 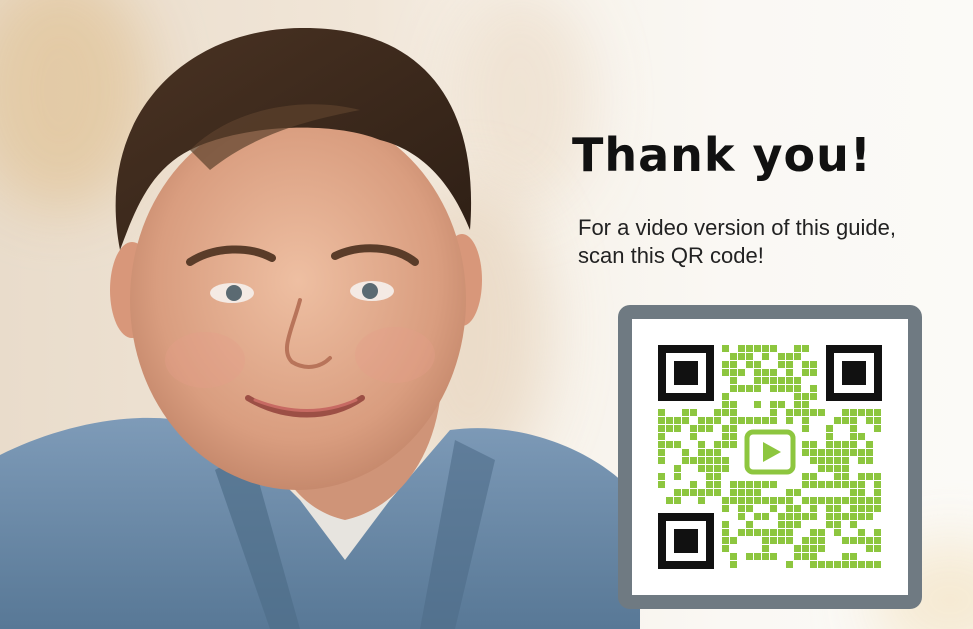 I want to click on qr-code, so click(x=770, y=457).